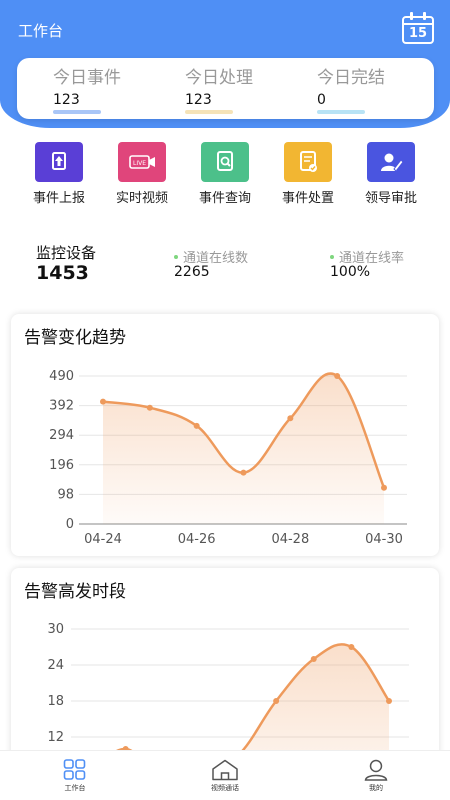  What do you see at coordinates (74, 769) in the screenshot?
I see `grid-icon` at bounding box center [74, 769].